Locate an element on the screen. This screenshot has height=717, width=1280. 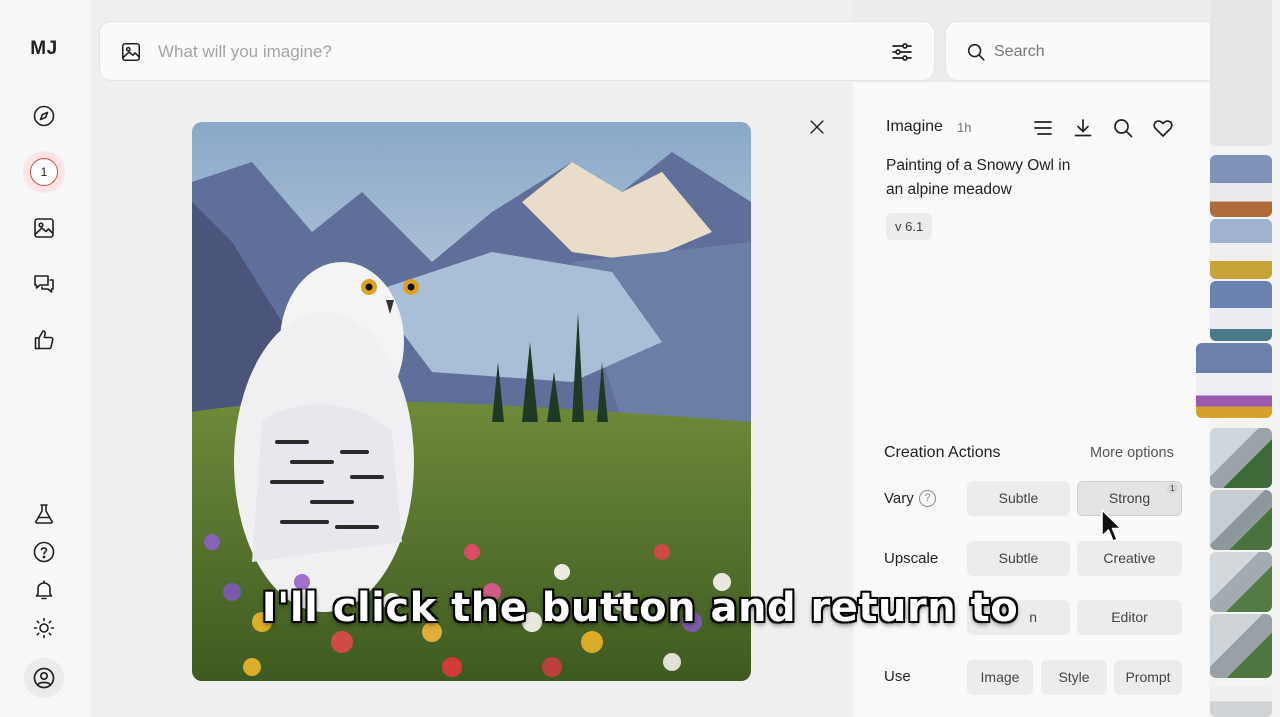
upscale-label: Upscale is located at coordinates (911, 558).